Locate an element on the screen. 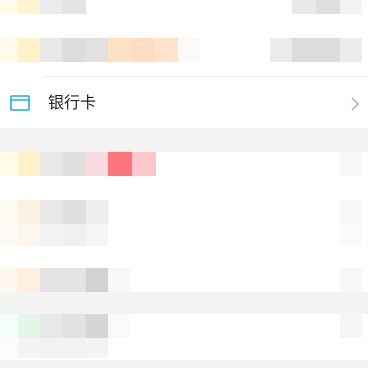 This screenshot has width=368, height=368. bank-card-label: 银行卡 is located at coordinates (72, 103).